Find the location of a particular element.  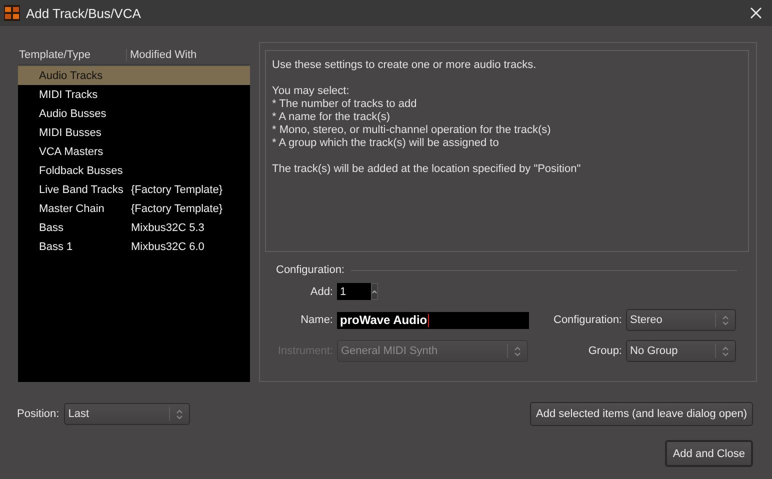

field-label: Name: is located at coordinates (316, 320).